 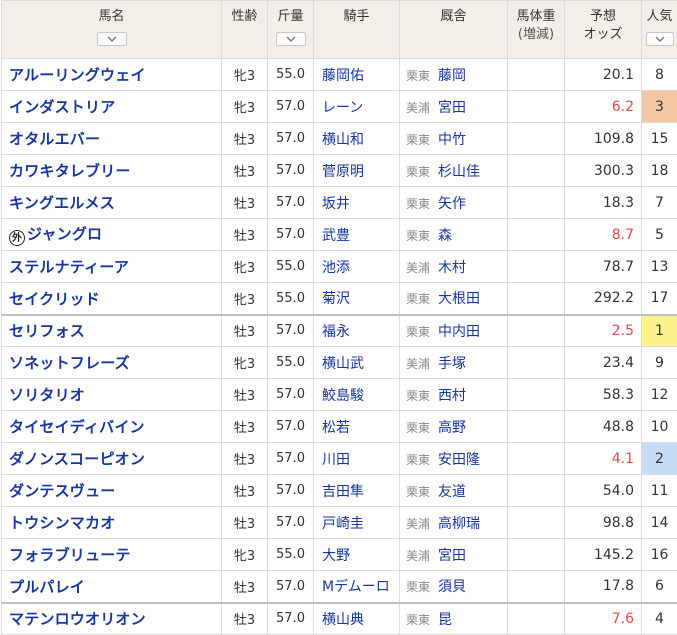 I want to click on jockey-cell: 川田, so click(x=356, y=458).